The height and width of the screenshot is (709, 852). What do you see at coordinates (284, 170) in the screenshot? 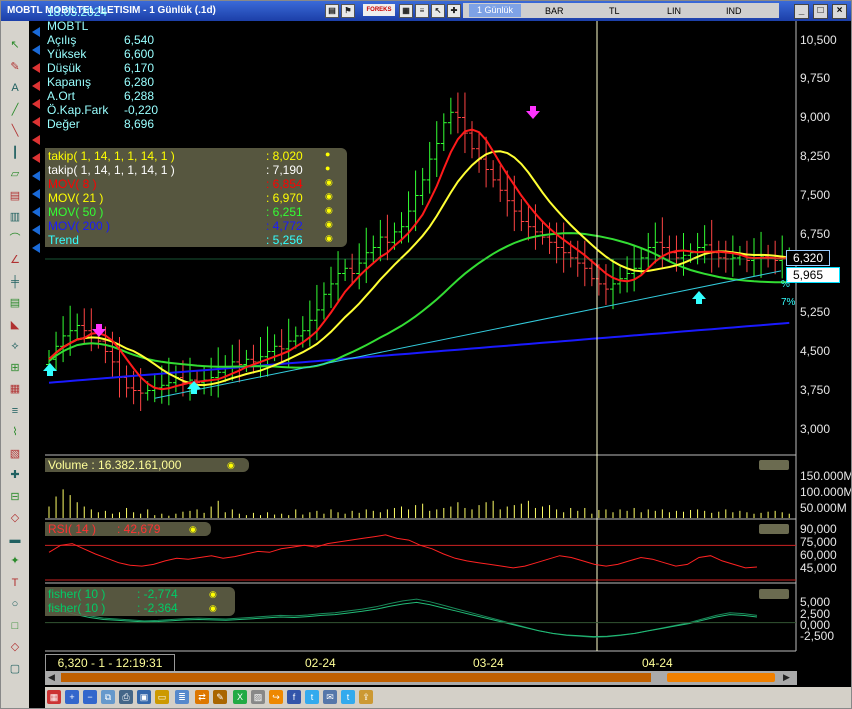
I see `legend-value: : 7,190` at bounding box center [284, 170].